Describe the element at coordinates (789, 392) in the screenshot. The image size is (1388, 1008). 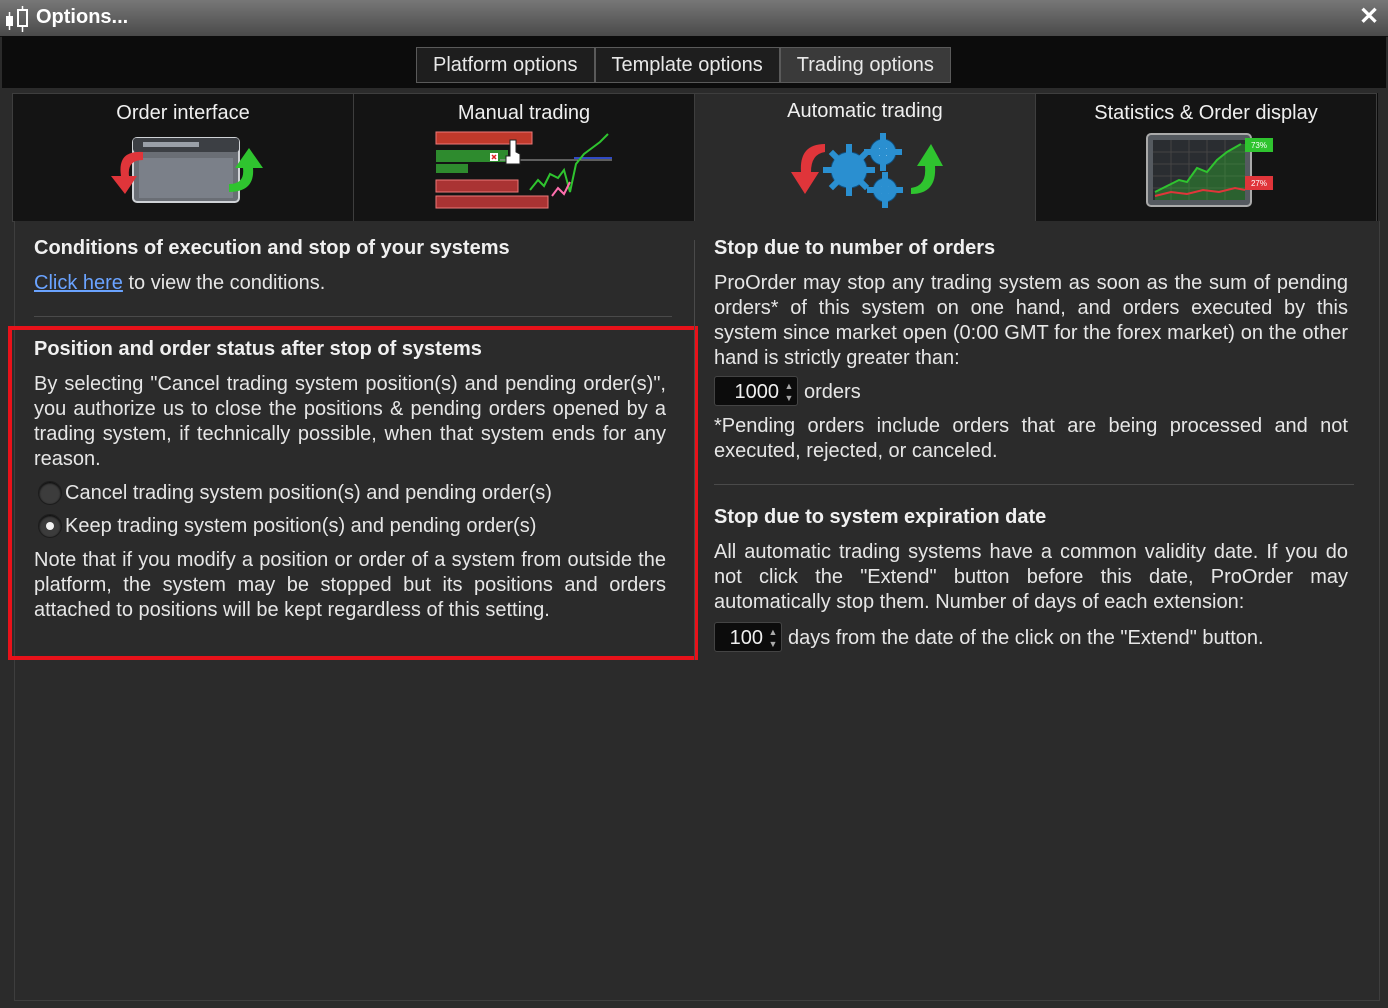
I see `max-orders-spin-icon: ▲ ▼` at that location.